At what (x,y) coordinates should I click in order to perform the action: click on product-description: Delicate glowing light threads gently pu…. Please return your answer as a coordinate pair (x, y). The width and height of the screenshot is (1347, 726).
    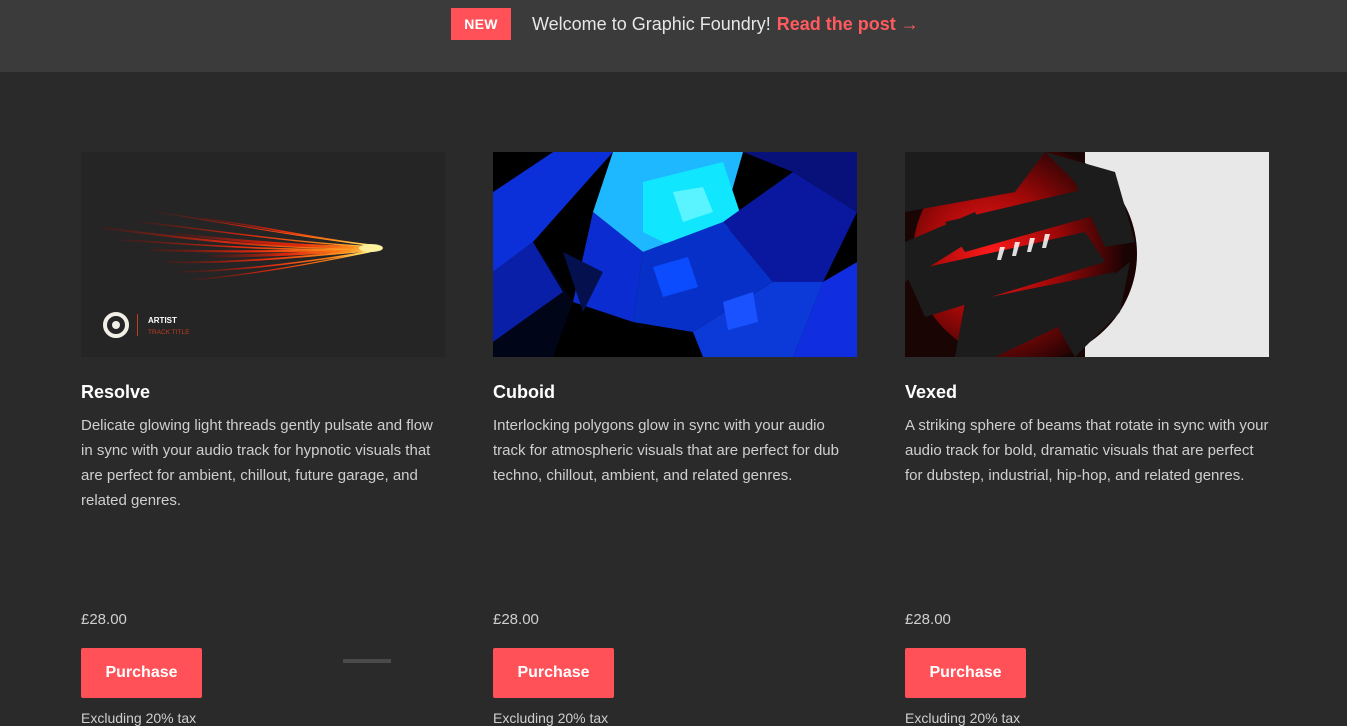
    Looking at the image, I should click on (257, 463).